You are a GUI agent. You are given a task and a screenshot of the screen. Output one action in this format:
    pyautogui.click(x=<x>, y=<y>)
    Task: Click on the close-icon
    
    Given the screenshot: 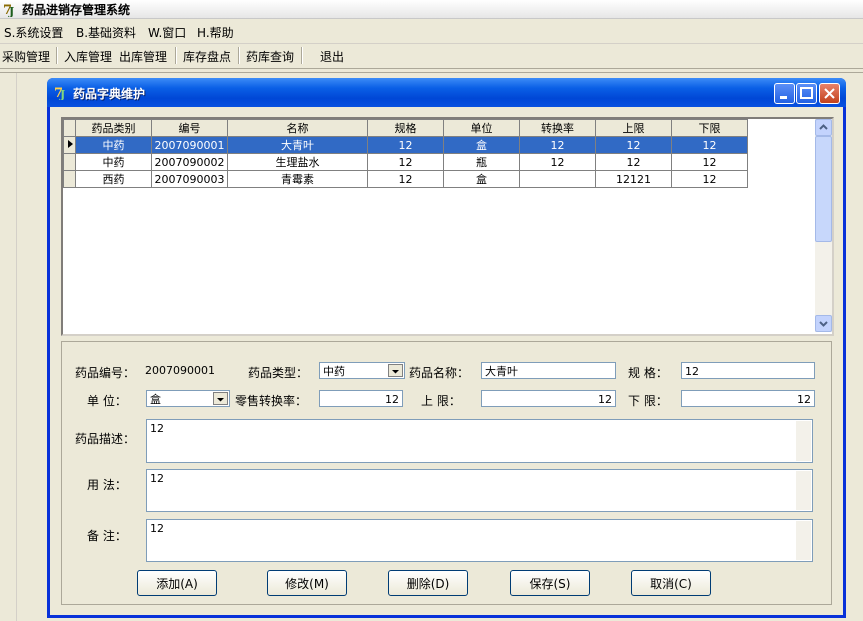 What is the action you would take?
    pyautogui.click(x=829, y=93)
    